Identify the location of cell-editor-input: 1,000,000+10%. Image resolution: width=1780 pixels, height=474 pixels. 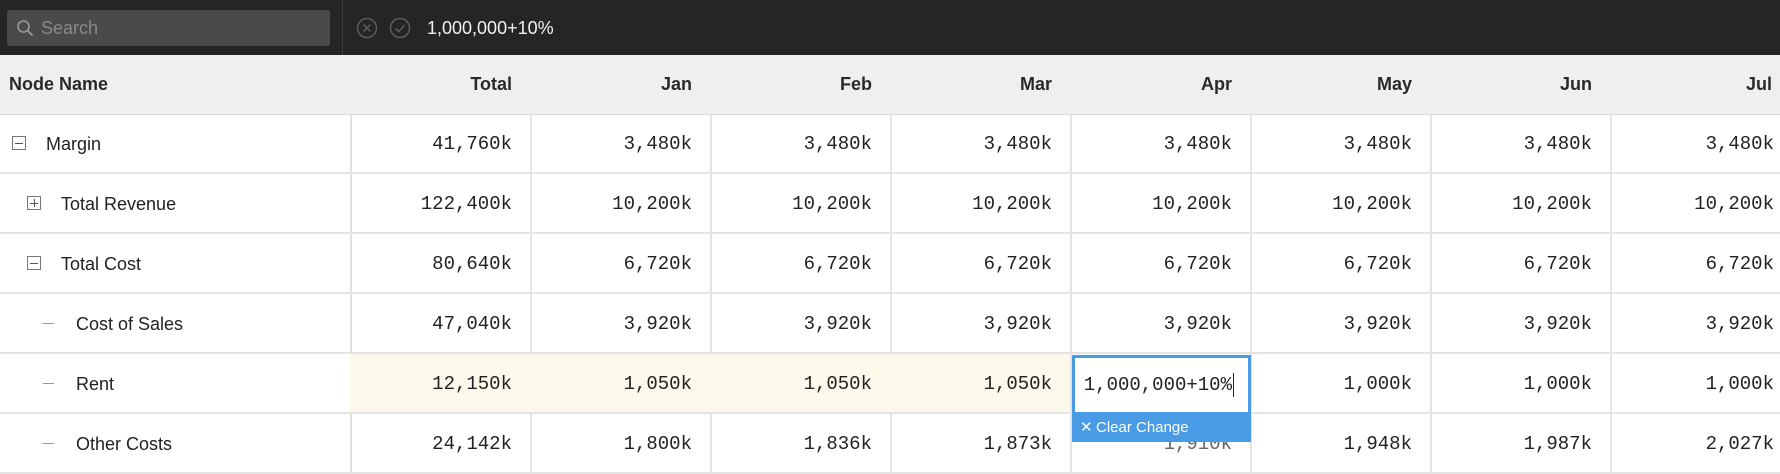
(1161, 385).